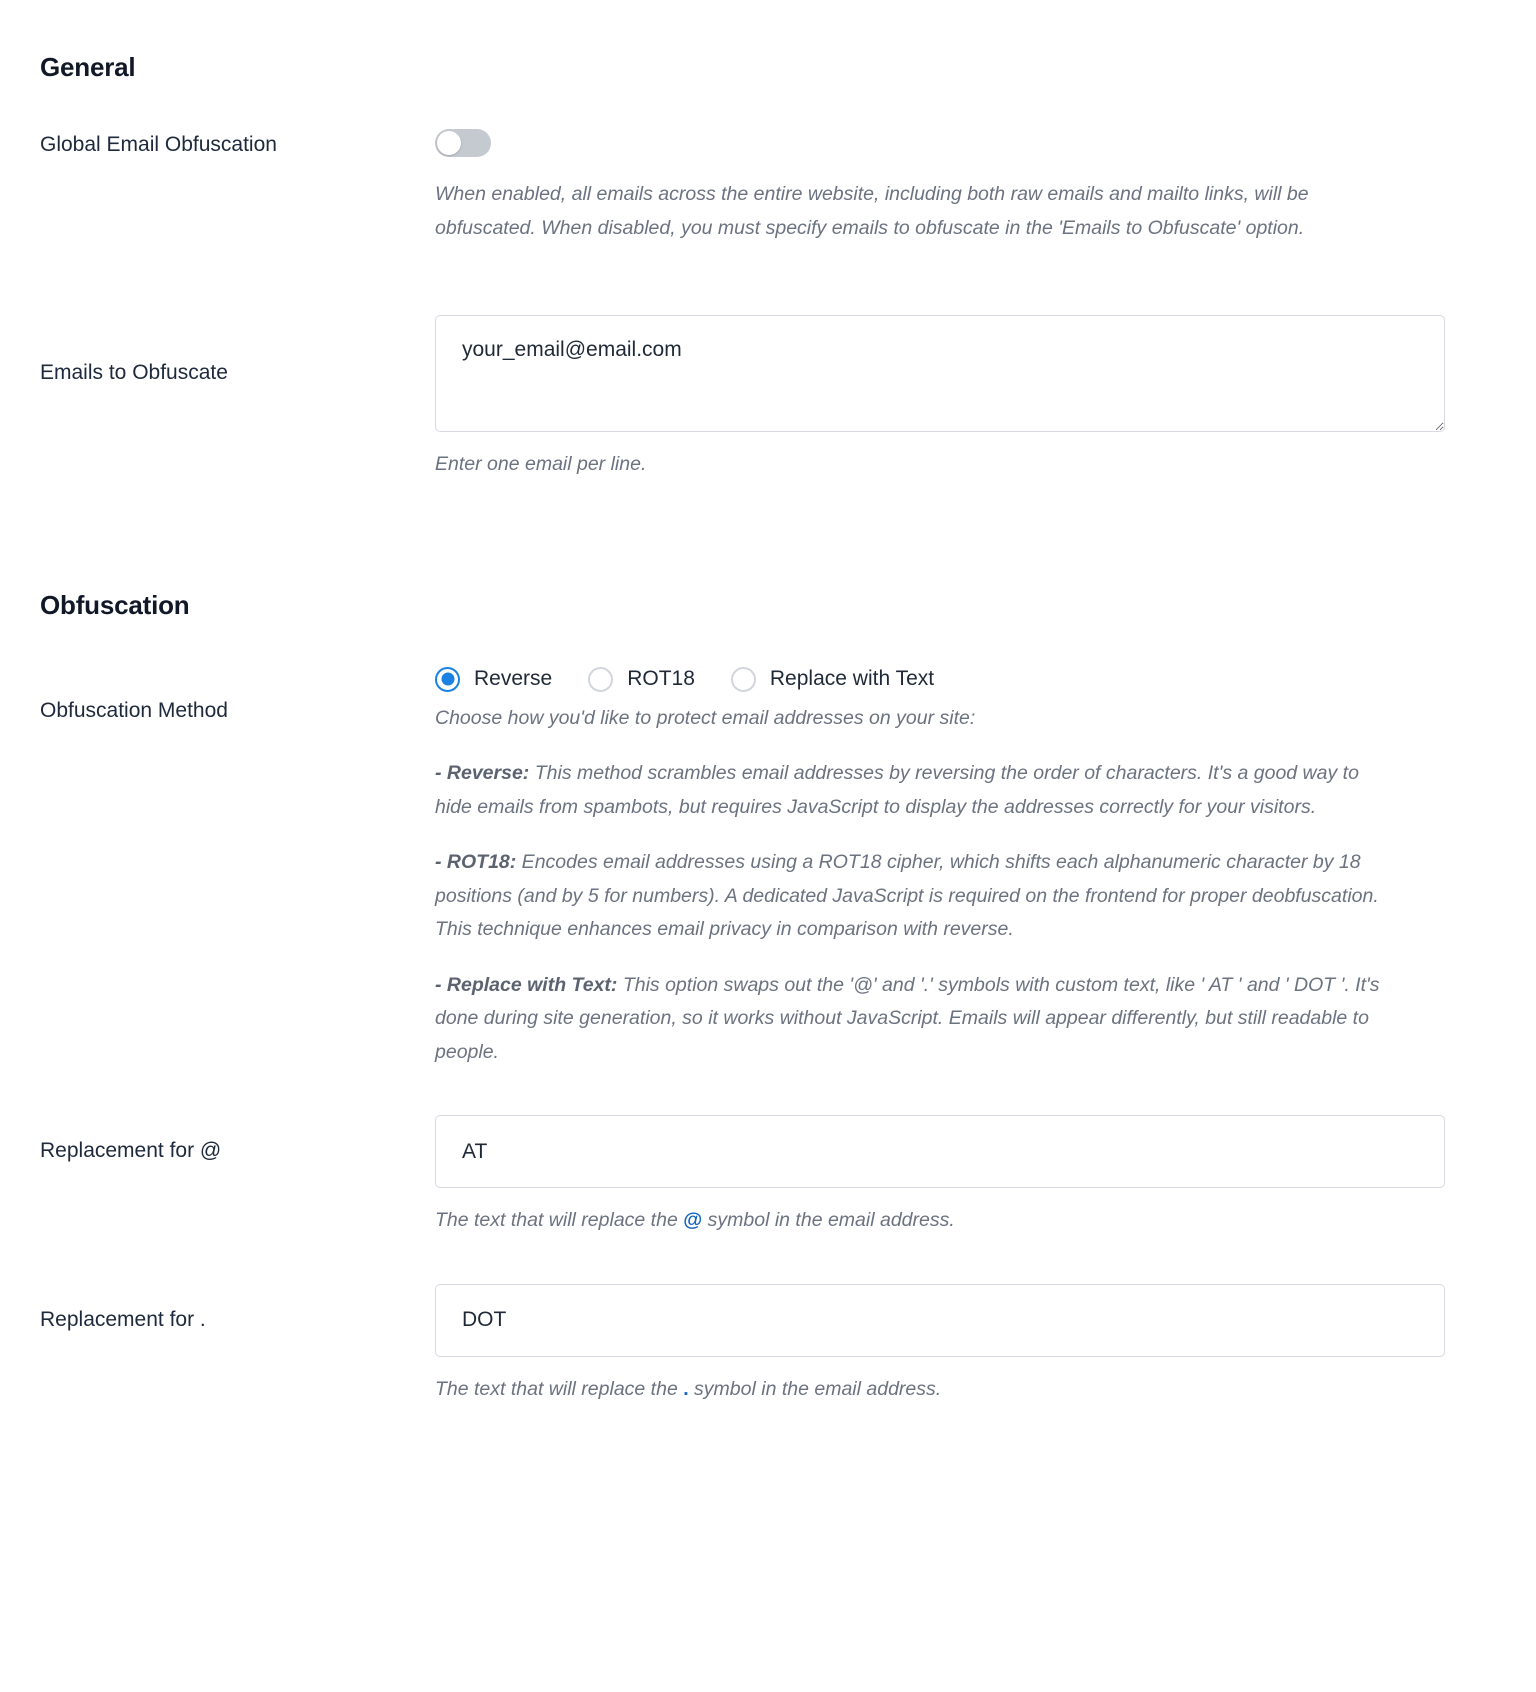  Describe the element at coordinates (463, 143) in the screenshot. I see `global-email-obfuscation-toggle` at that location.